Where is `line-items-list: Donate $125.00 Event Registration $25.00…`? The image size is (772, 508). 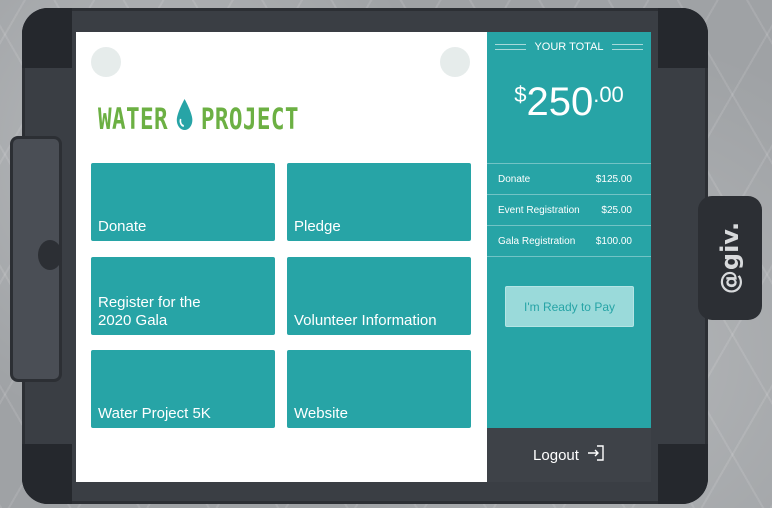 line-items-list: Donate $125.00 Event Registration $25.00… is located at coordinates (569, 210).